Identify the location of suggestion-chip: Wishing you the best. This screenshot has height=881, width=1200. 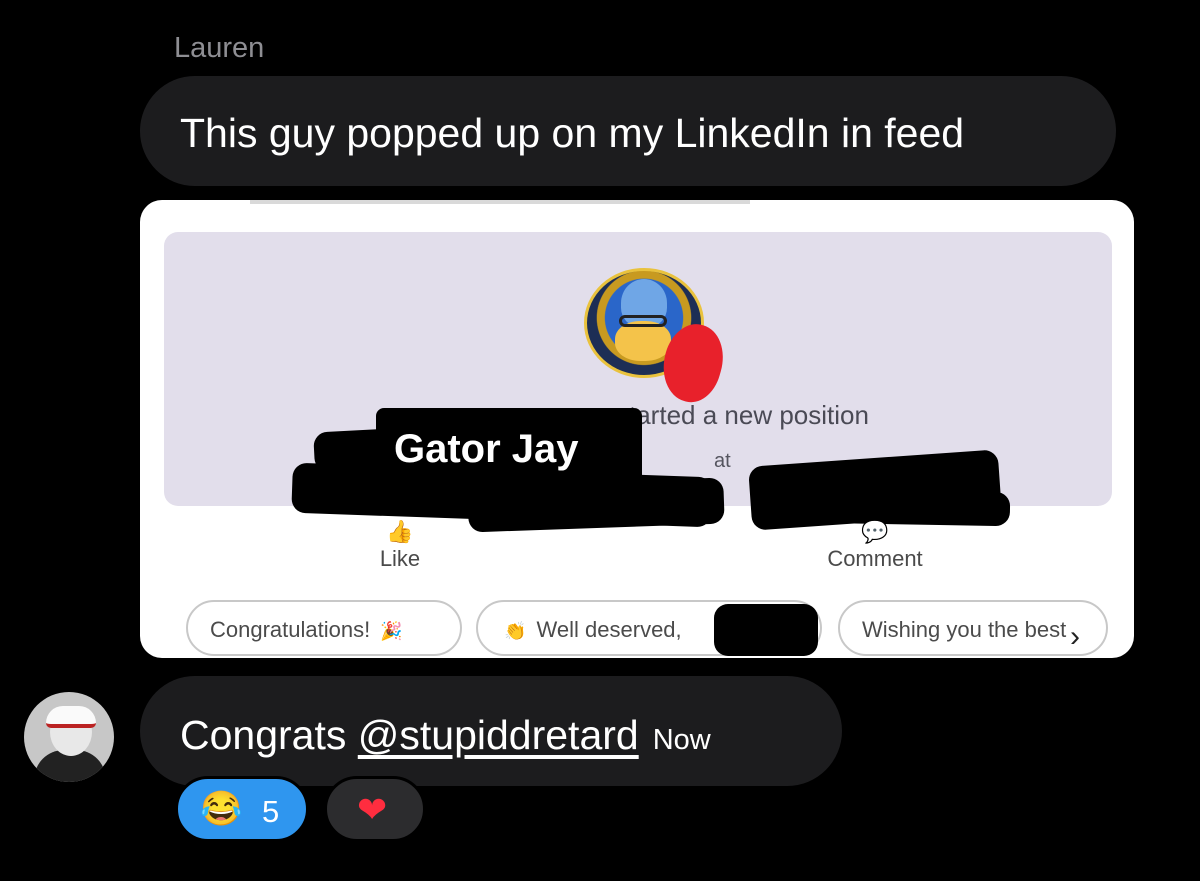
(973, 628).